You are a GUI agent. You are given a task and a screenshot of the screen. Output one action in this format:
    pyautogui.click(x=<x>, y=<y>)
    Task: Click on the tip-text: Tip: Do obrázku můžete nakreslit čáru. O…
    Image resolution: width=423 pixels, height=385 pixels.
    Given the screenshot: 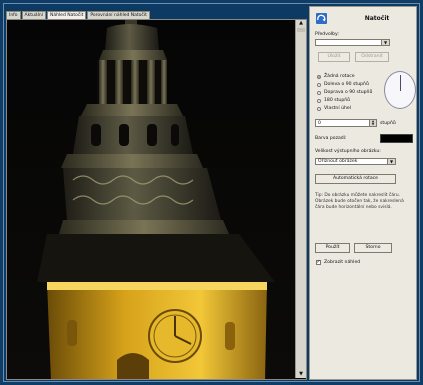 What is the action you would take?
    pyautogui.click(x=359, y=201)
    